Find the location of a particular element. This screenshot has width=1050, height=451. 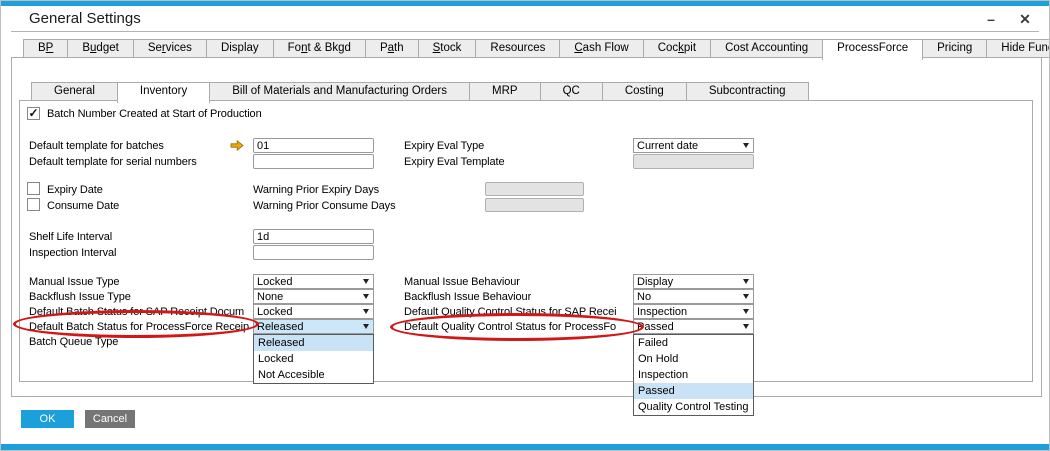

manual-issue-behaviour-combo: Display is located at coordinates (693, 281).